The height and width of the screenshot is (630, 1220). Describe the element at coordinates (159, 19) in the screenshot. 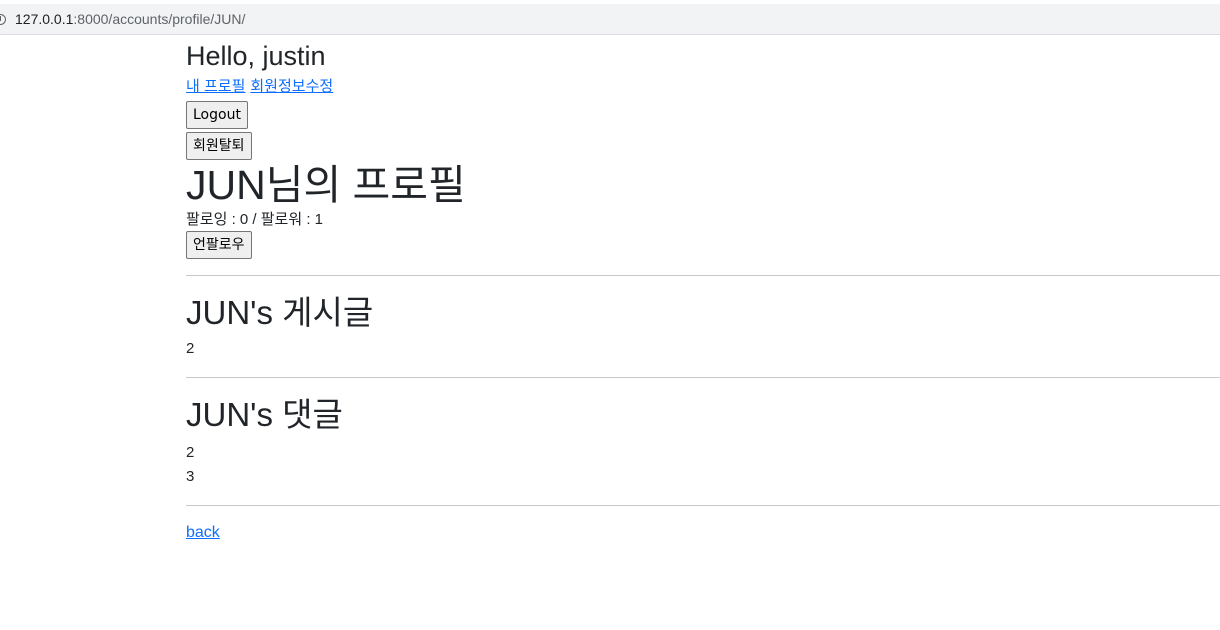

I see `url-path: :8000/accounts/profile/JUN/` at that location.